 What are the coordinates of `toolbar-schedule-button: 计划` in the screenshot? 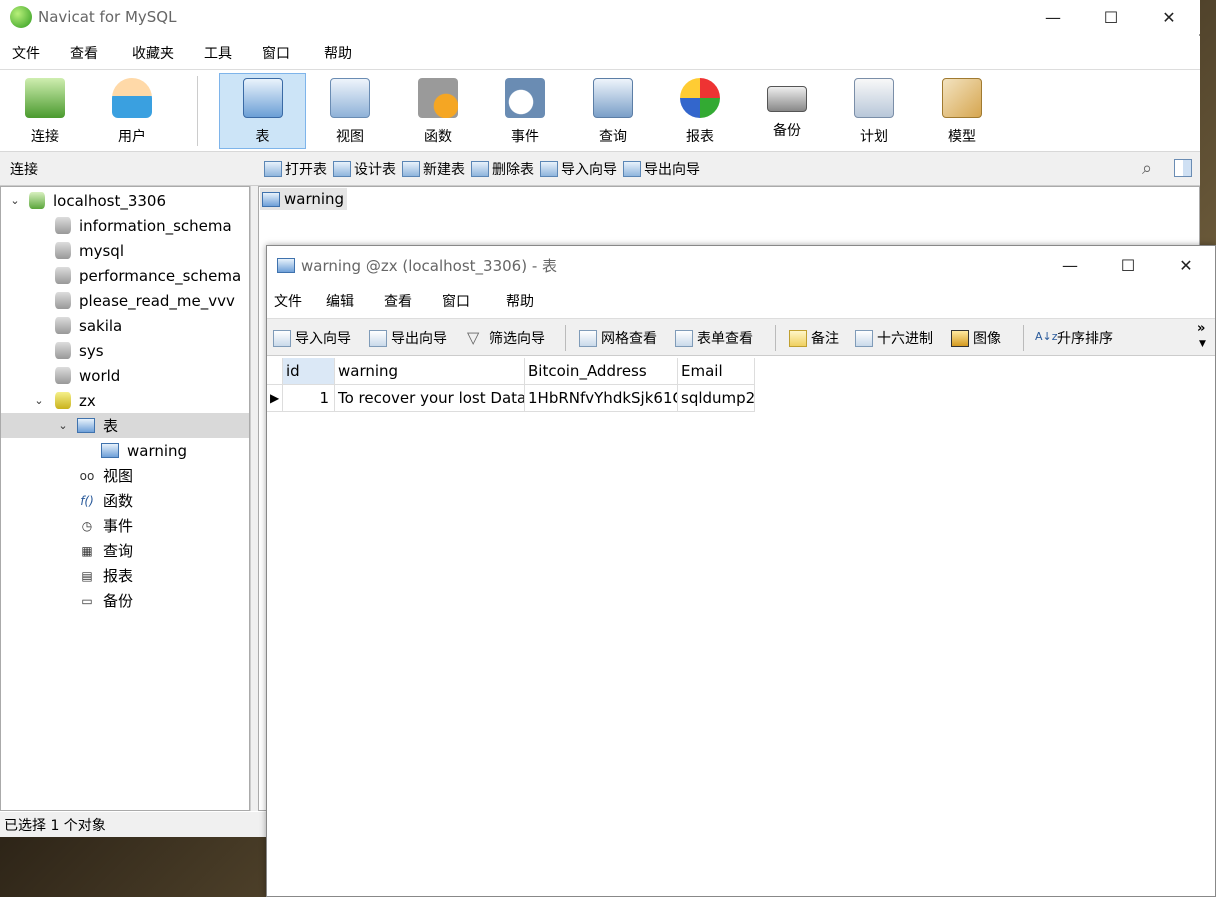 It's located at (874, 111).